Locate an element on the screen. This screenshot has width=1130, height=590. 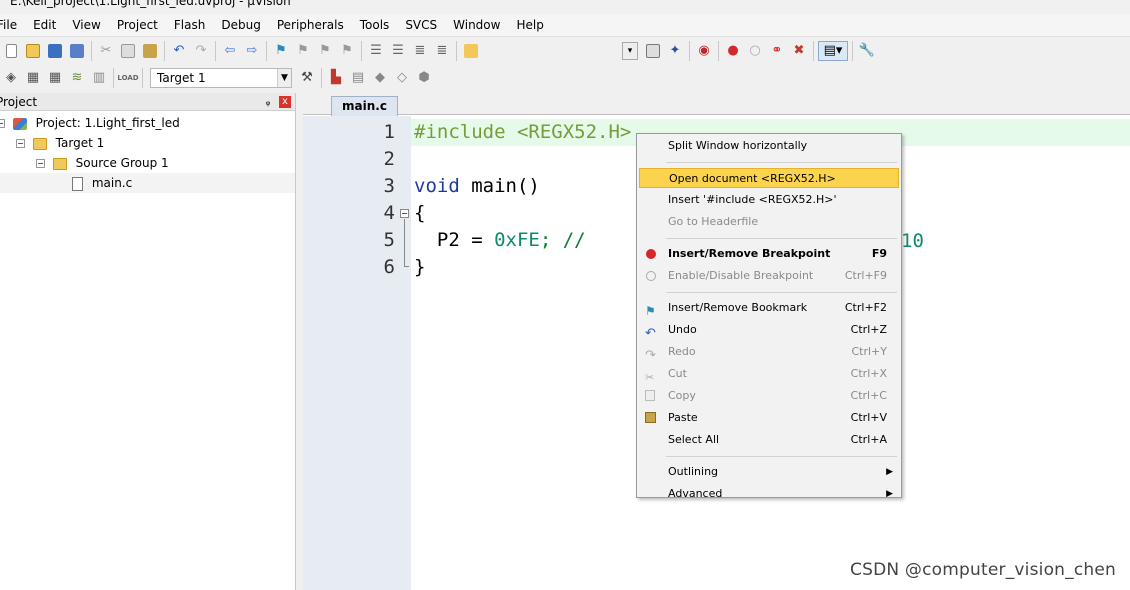
menu-debug: Debug is located at coordinates (240, 25).